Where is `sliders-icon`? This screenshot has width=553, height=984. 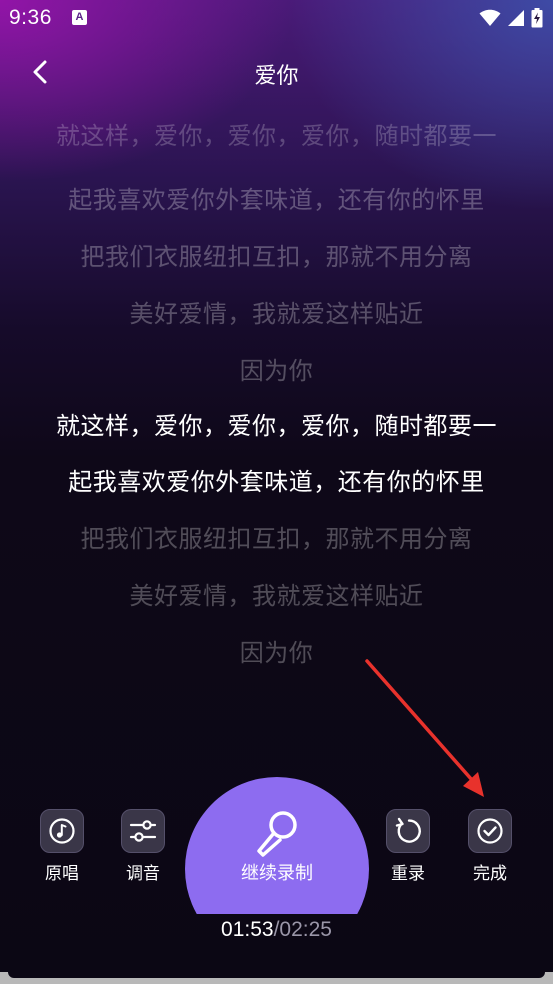
sliders-icon is located at coordinates (143, 831).